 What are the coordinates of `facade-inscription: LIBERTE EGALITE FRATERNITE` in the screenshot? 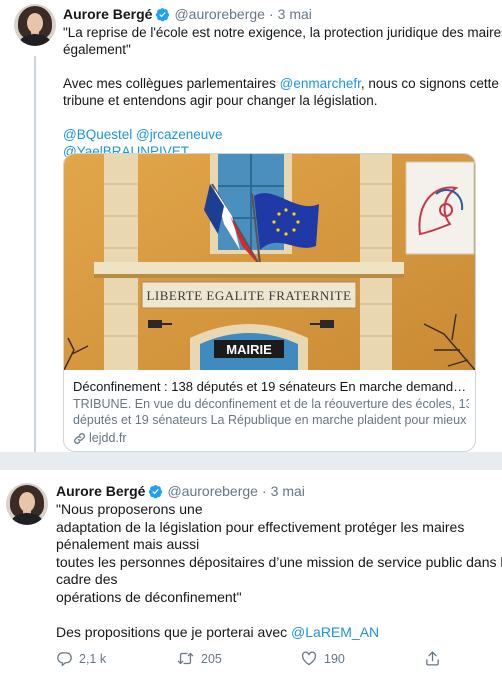 It's located at (248, 295).